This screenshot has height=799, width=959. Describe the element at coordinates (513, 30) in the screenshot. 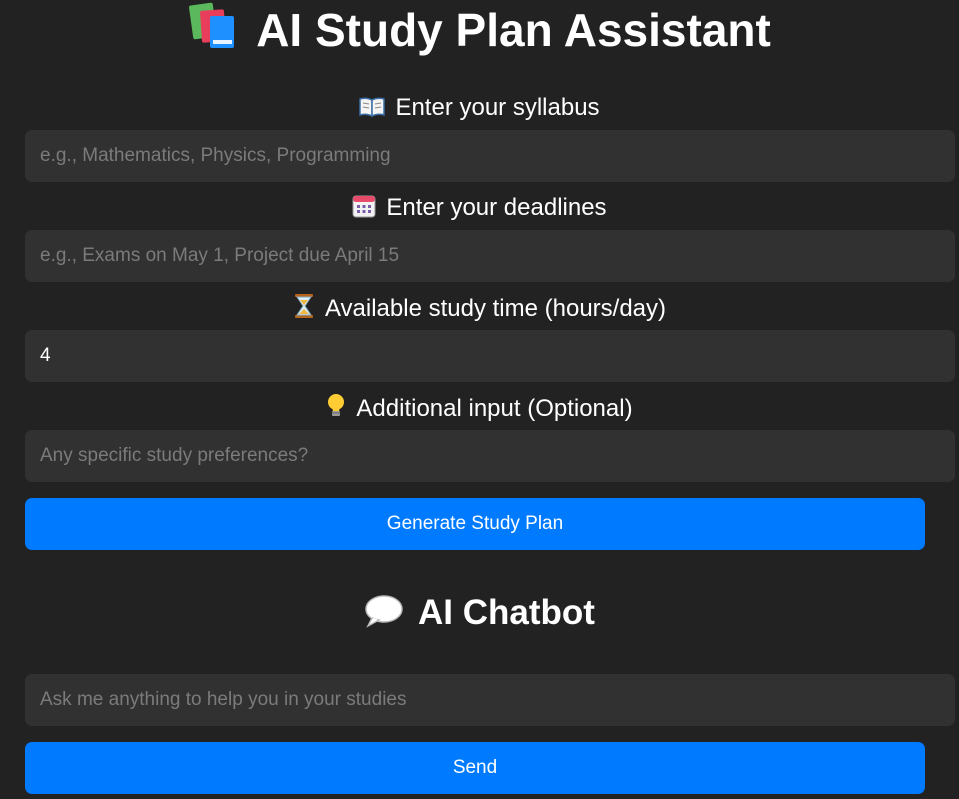

I see `page-title-text: AI Study Plan Assistant` at that location.